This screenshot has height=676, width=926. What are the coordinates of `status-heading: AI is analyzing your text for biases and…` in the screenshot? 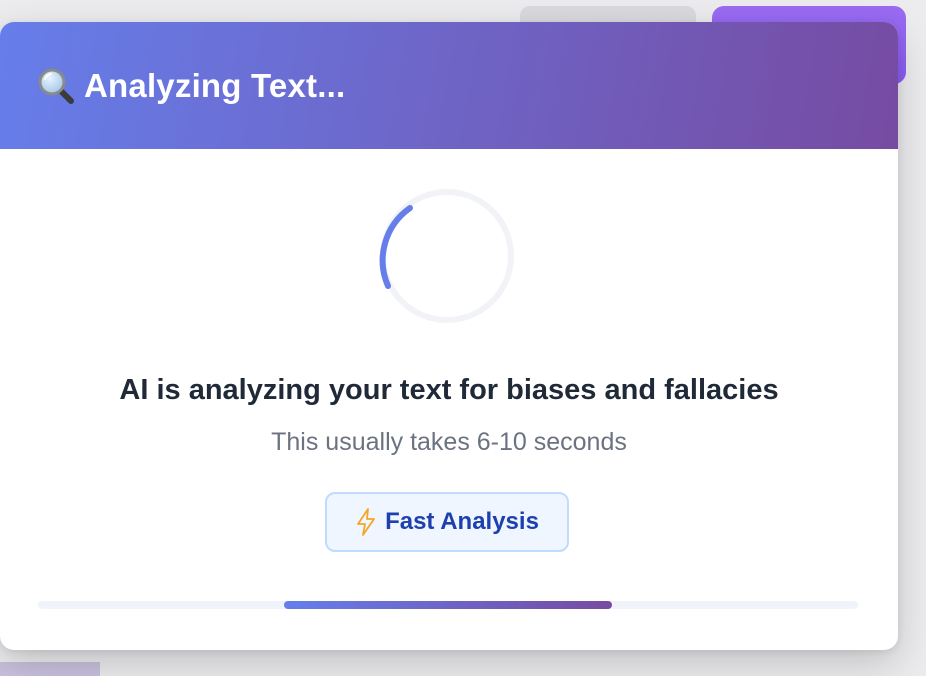 It's located at (449, 390).